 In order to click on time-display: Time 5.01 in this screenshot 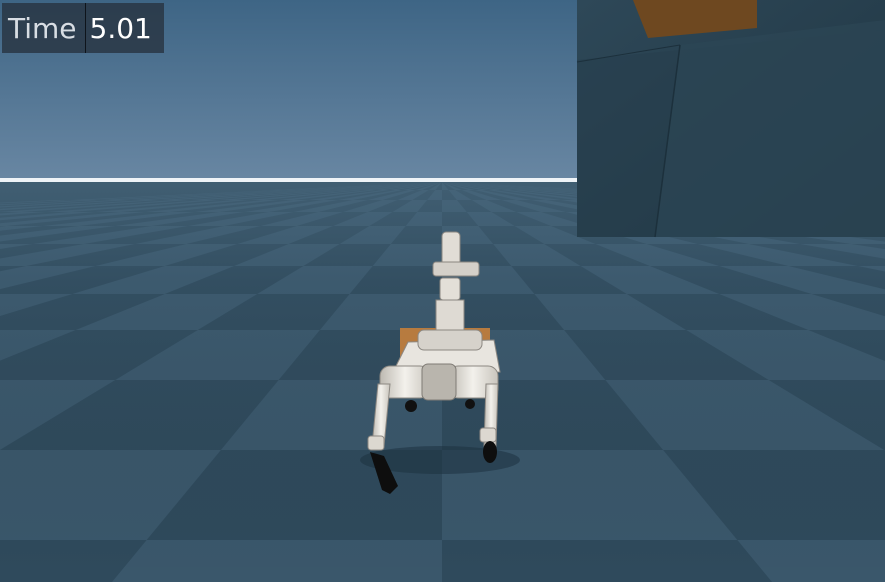, I will do `click(83, 28)`.